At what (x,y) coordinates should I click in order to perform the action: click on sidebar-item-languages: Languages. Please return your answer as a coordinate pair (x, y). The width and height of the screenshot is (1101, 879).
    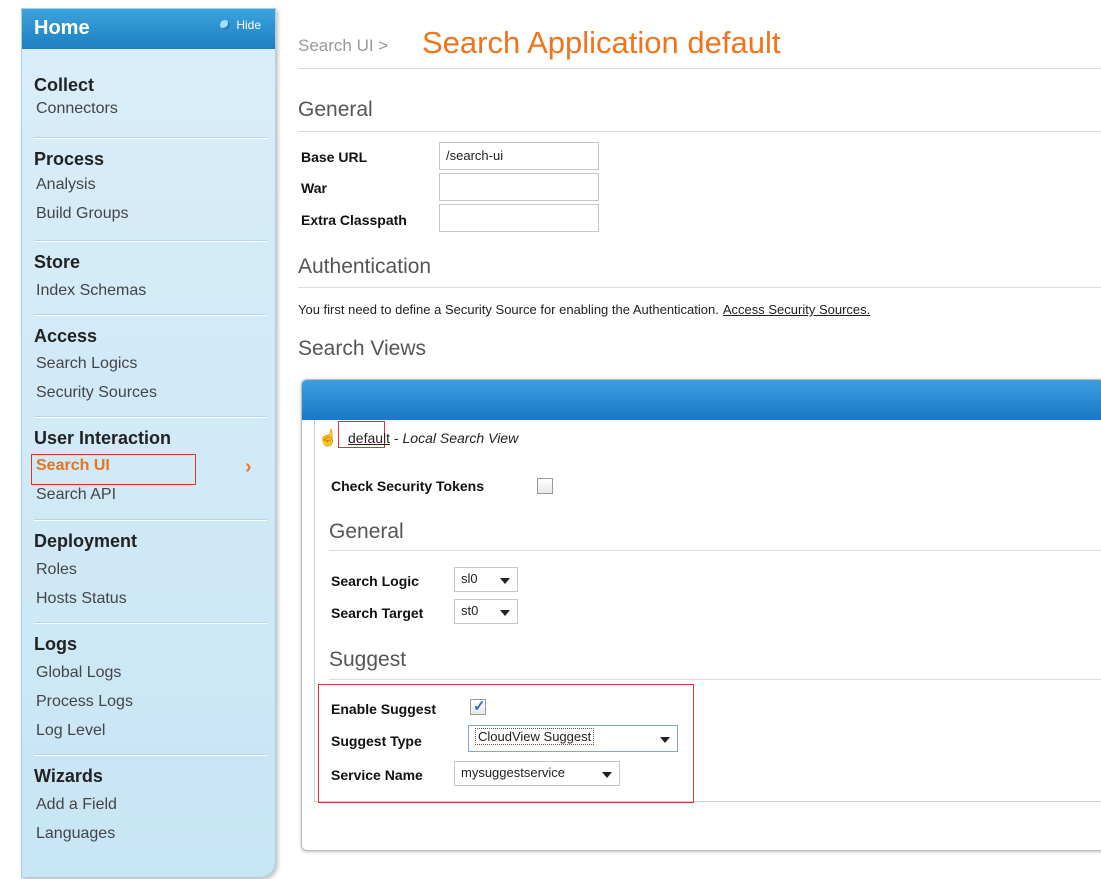
    Looking at the image, I should click on (75, 834).